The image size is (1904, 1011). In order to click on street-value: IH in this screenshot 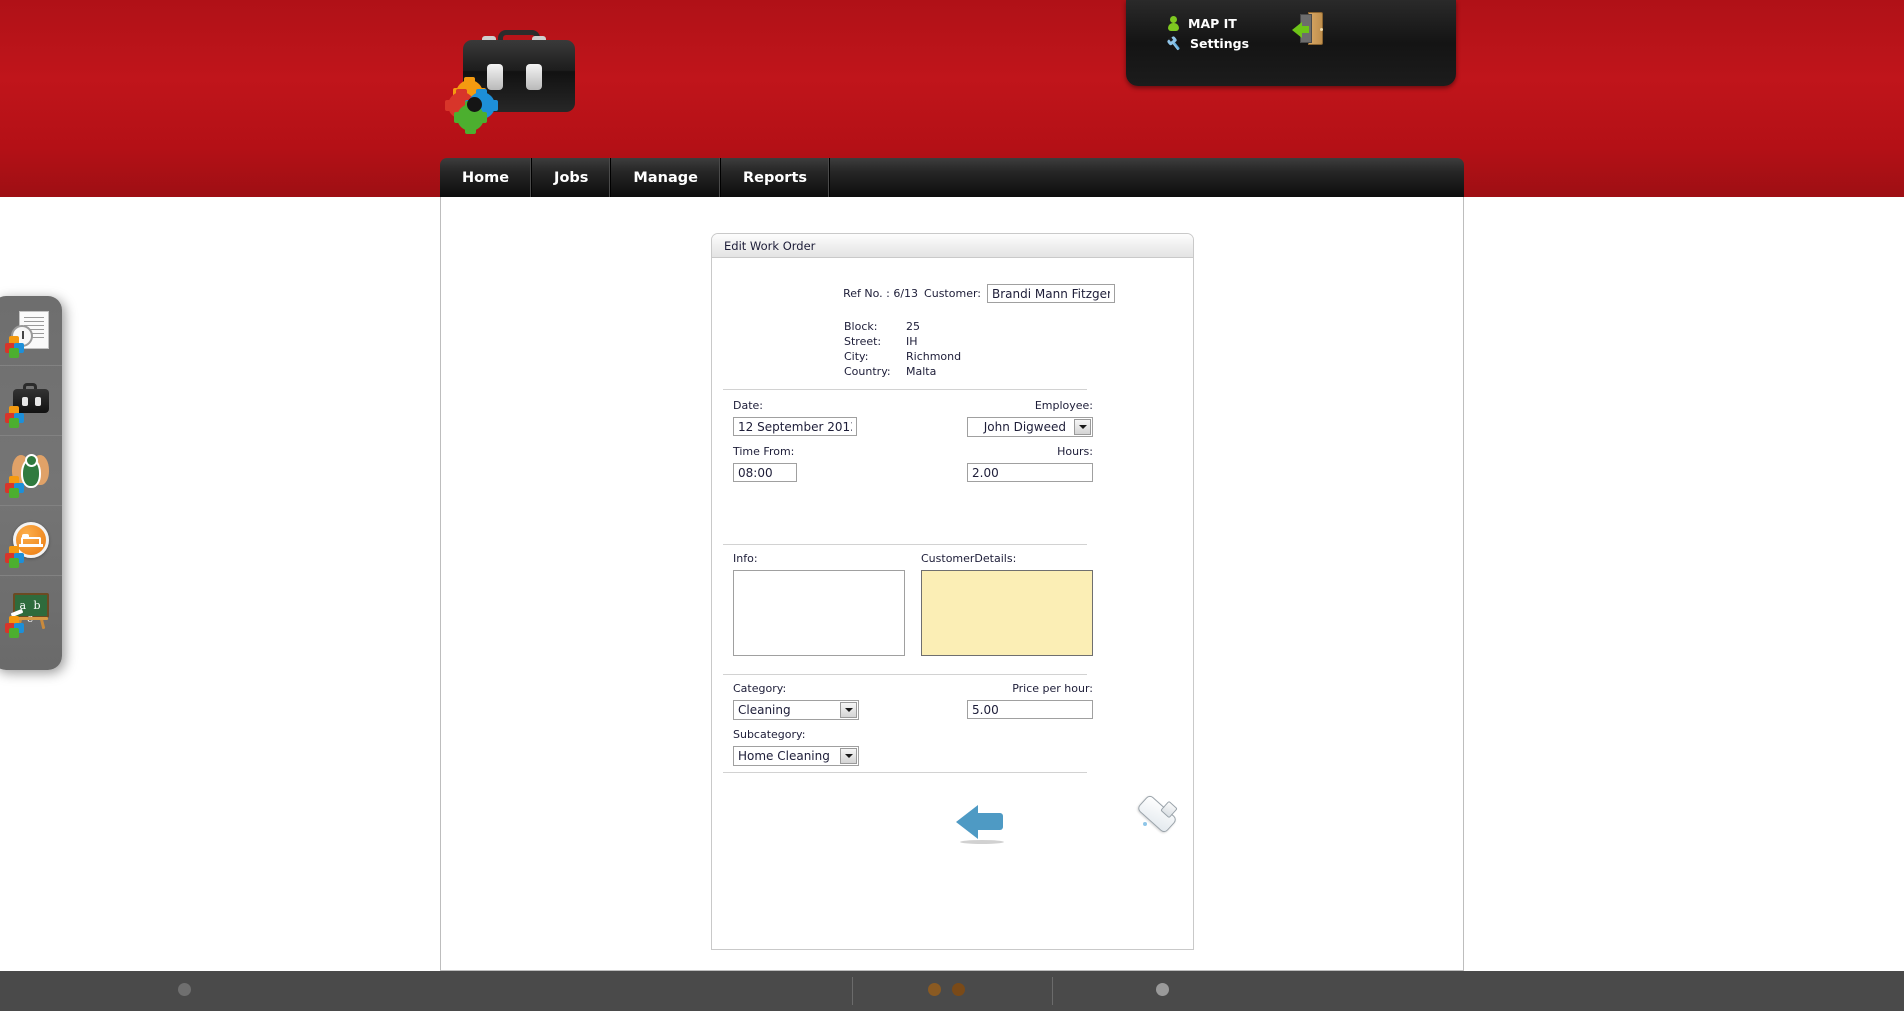, I will do `click(912, 341)`.